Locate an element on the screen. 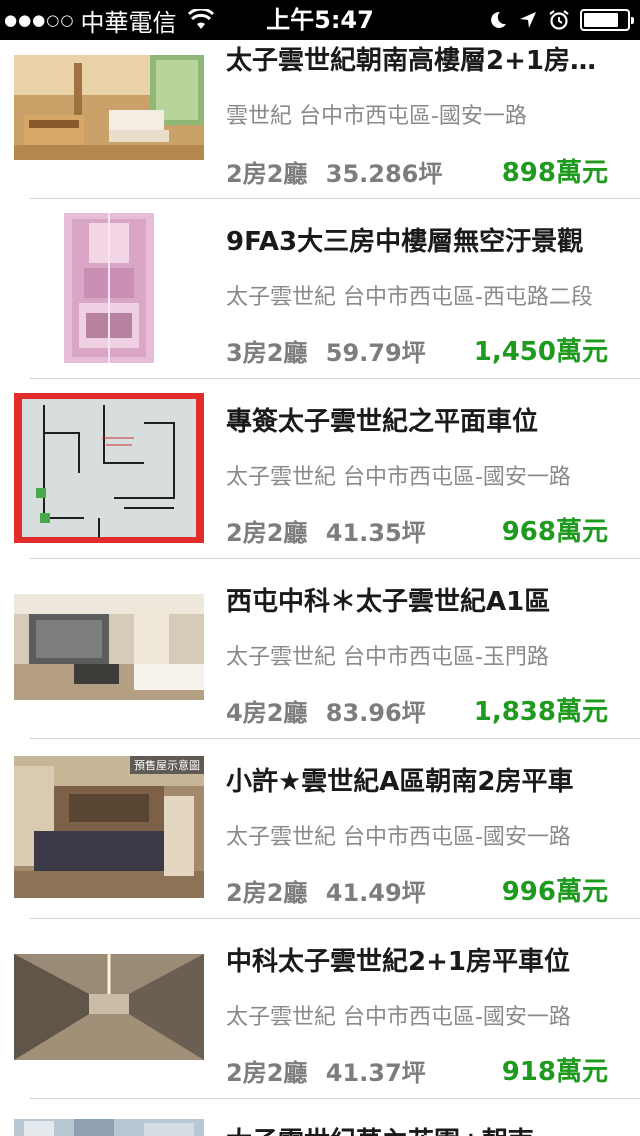  moon-icon is located at coordinates (498, 19).